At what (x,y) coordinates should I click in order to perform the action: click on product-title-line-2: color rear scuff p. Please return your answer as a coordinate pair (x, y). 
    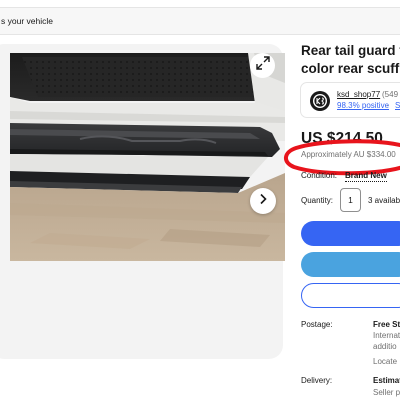
    Looking at the image, I should click on (350, 68).